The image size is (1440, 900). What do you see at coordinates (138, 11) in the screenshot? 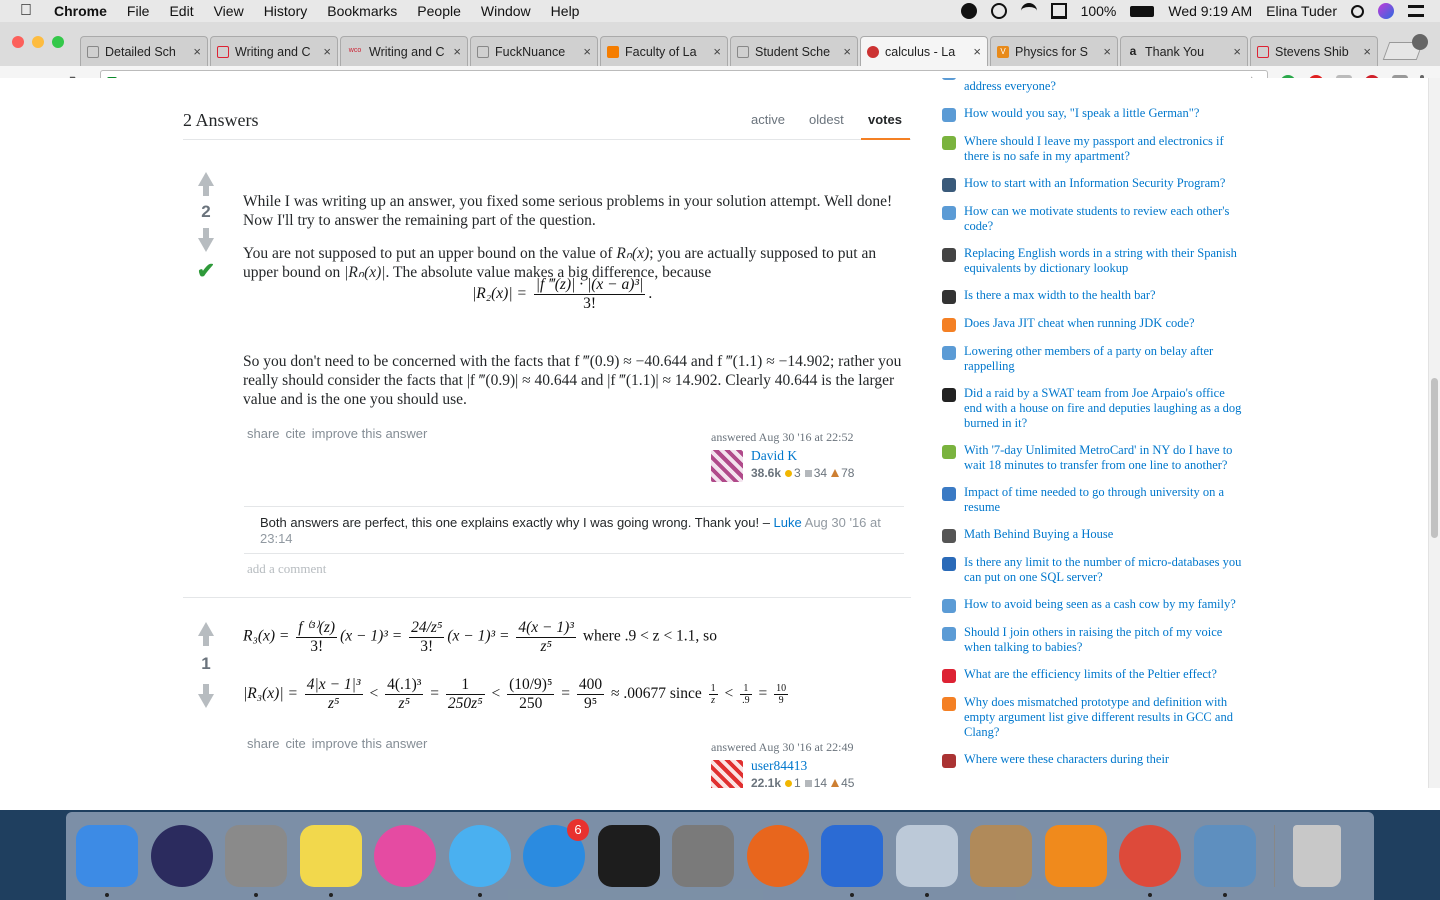
I see `menu-file: File` at bounding box center [138, 11].